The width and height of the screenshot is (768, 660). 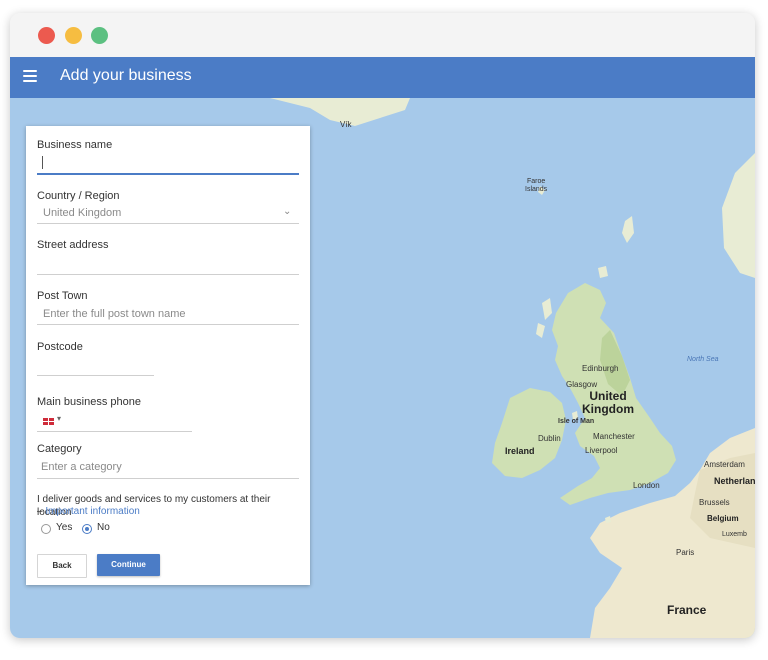 I want to click on business-name-underline, so click(x=168, y=174).